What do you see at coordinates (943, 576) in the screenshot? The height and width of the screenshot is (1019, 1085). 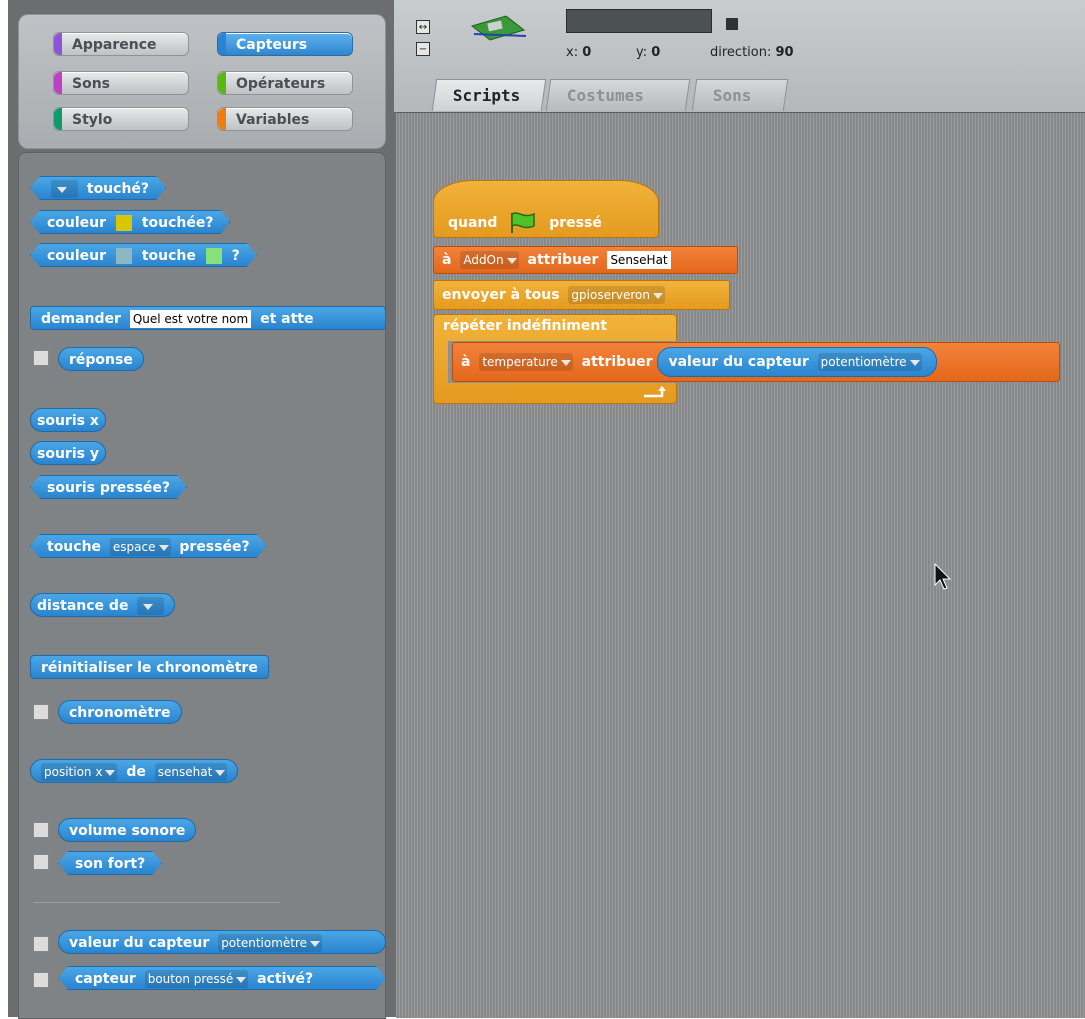 I see `mouse-cursor-icon` at bounding box center [943, 576].